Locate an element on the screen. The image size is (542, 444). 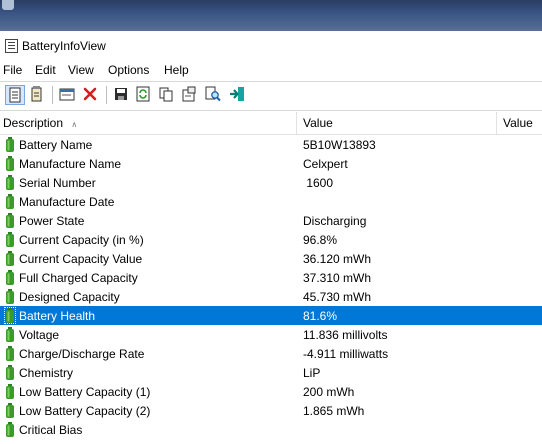
property-value: -4.911 milliwatts is located at coordinates (346, 354).